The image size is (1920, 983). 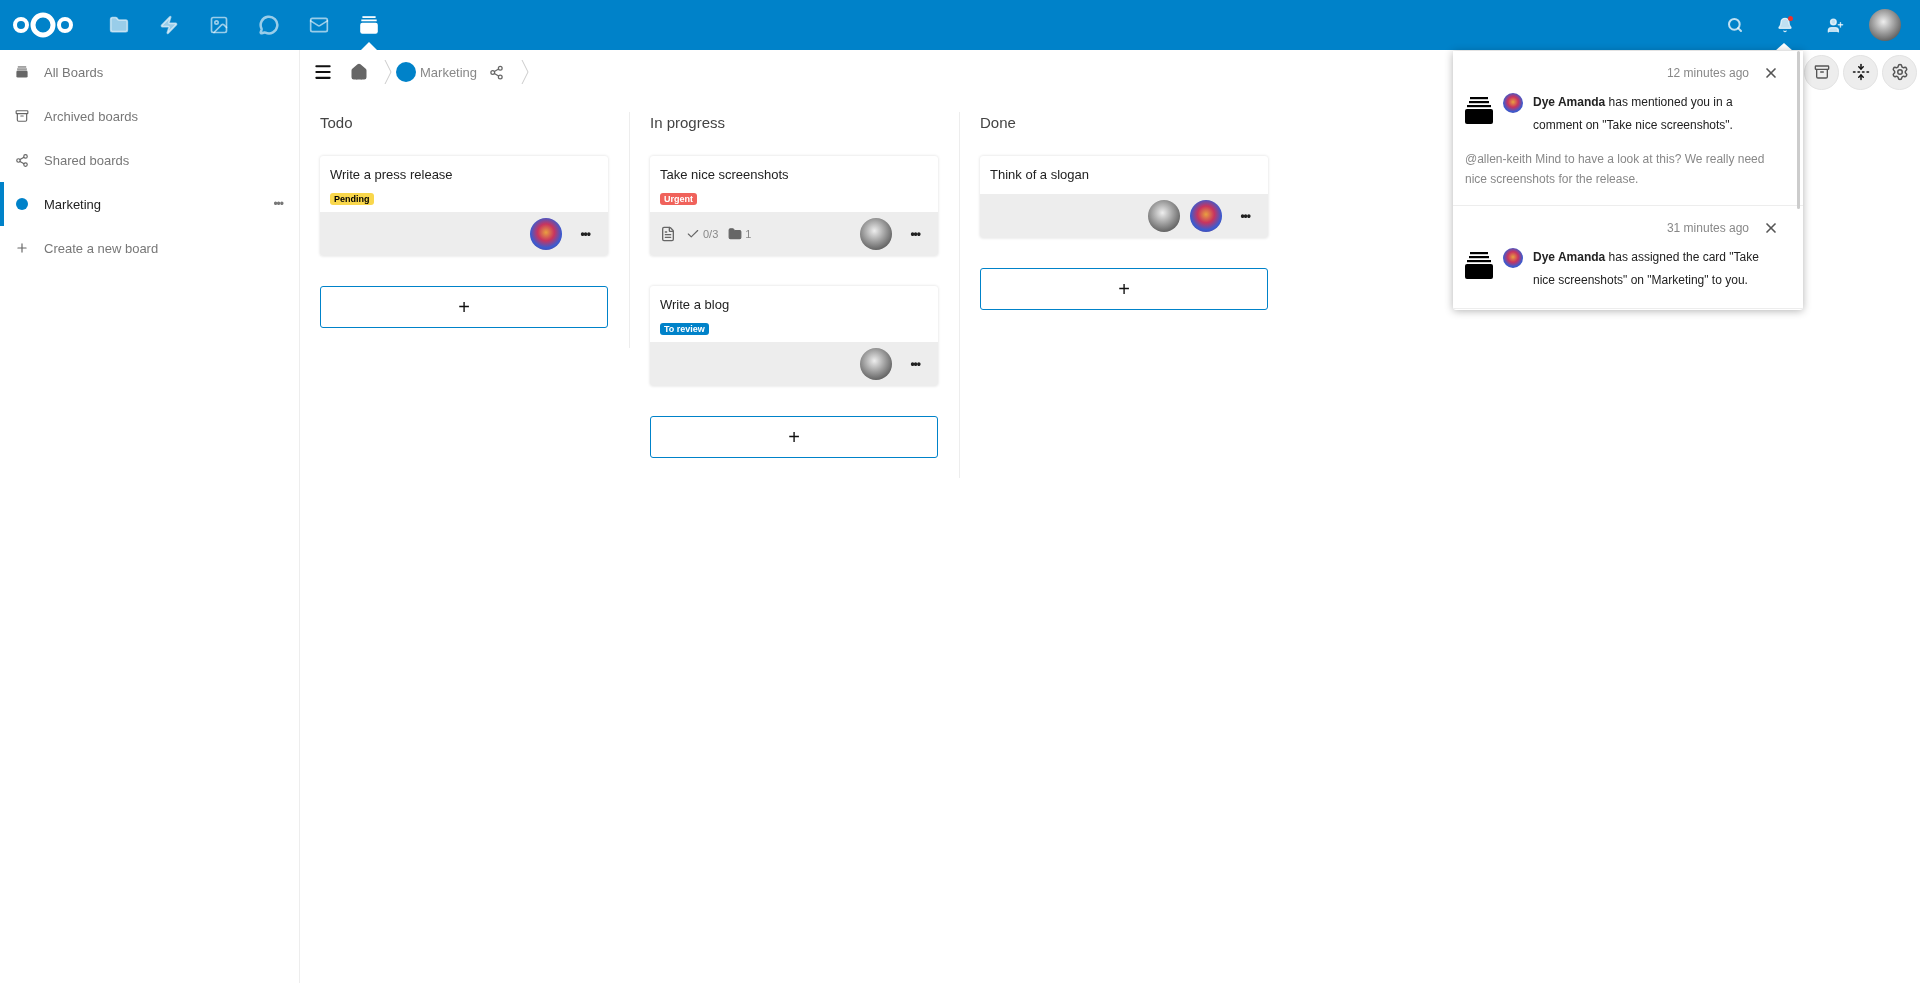 I want to click on notification-time: 31 minutes ago, so click(x=1707, y=228).